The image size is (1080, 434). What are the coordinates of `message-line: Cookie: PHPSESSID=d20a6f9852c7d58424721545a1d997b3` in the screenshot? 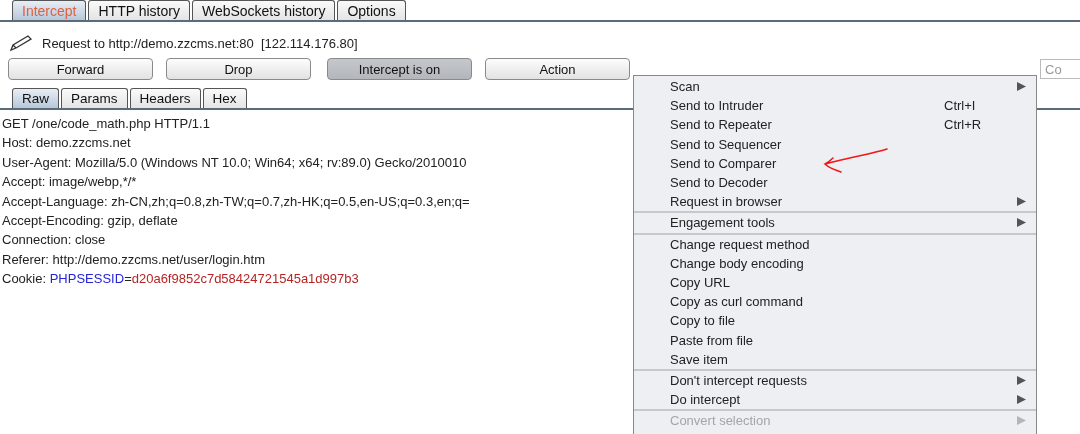 It's located at (180, 279).